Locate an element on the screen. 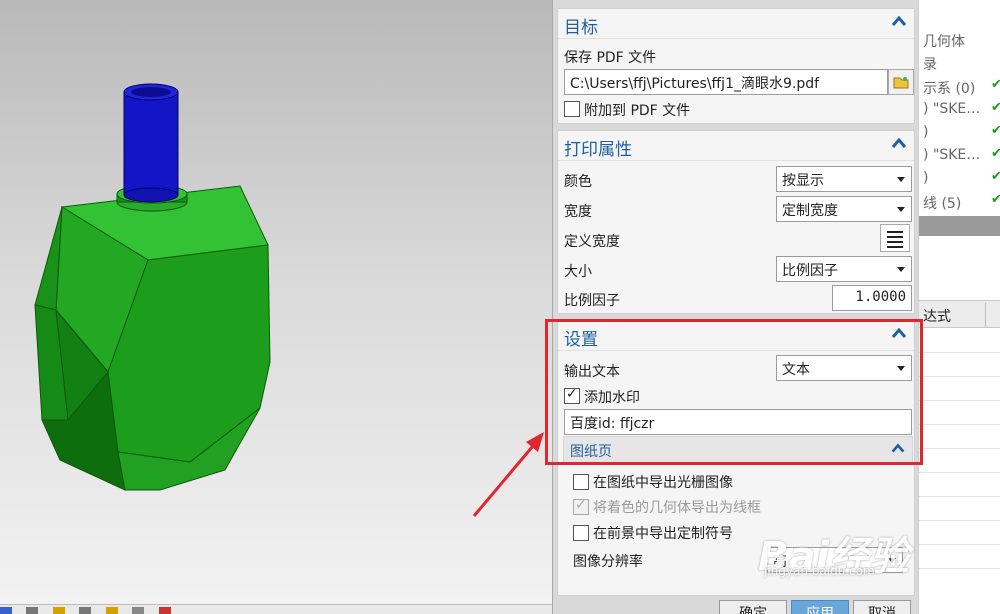 The image size is (1000, 614). watermark-text-field: 百度id: ffjczr is located at coordinates (738, 422).